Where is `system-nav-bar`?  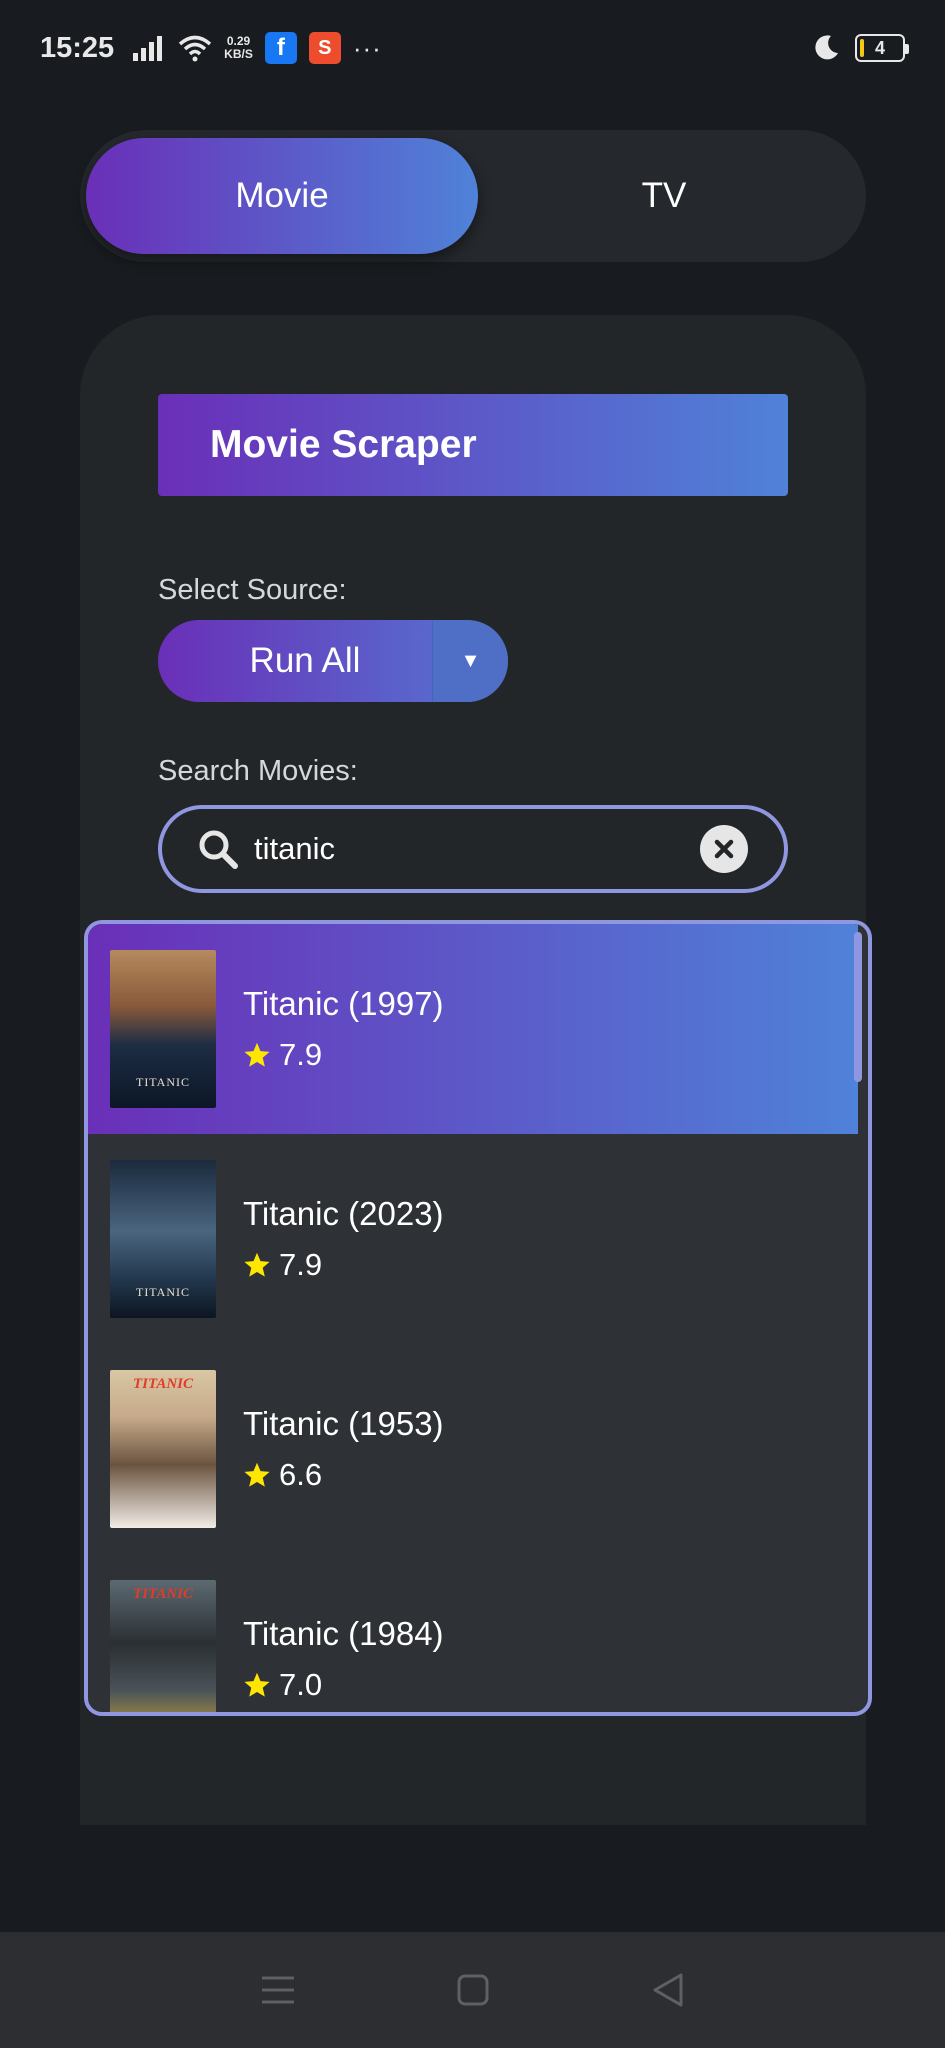
system-nav-bar is located at coordinates (472, 1990).